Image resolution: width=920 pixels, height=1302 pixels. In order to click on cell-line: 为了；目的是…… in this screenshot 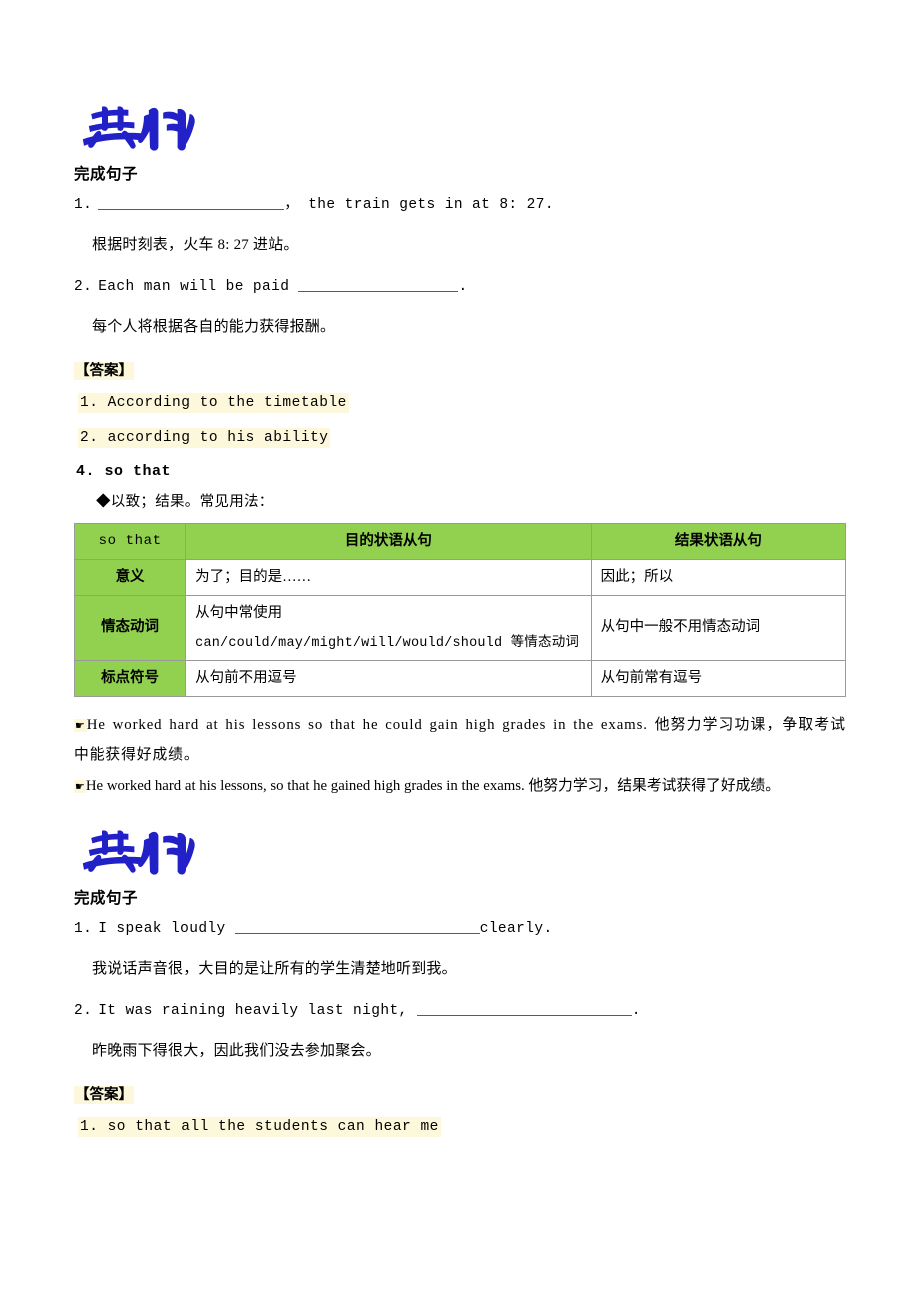, I will do `click(253, 576)`.